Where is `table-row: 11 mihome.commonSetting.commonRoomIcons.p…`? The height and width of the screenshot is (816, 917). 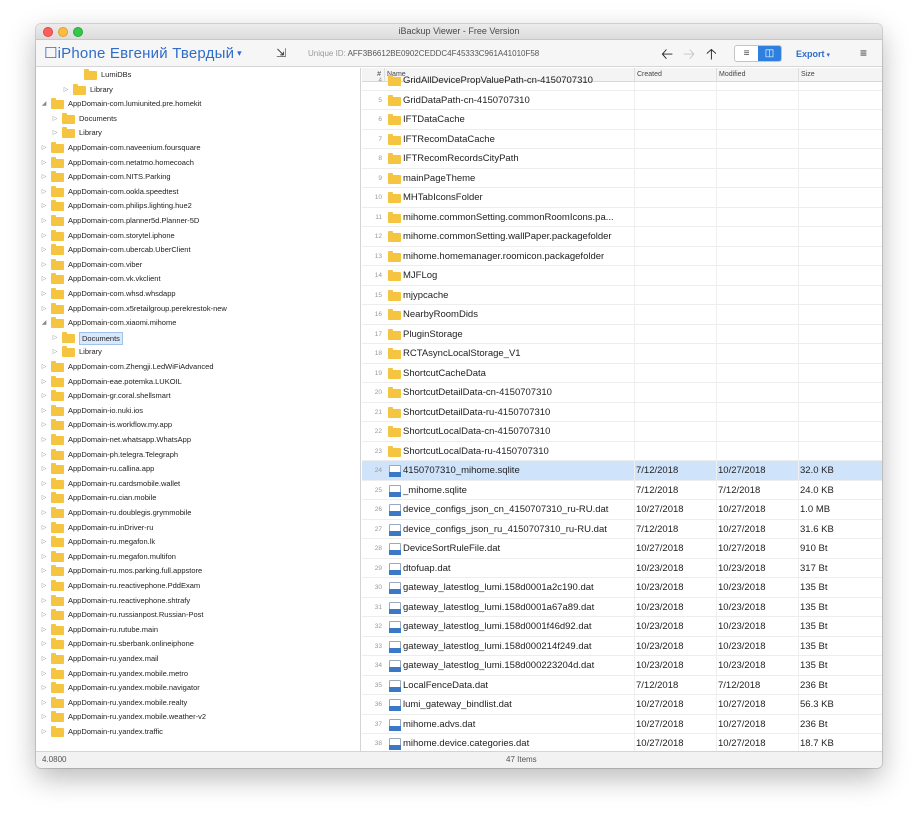 table-row: 11 mihome.commonSetting.commonRoomIcons.p… is located at coordinates (622, 217).